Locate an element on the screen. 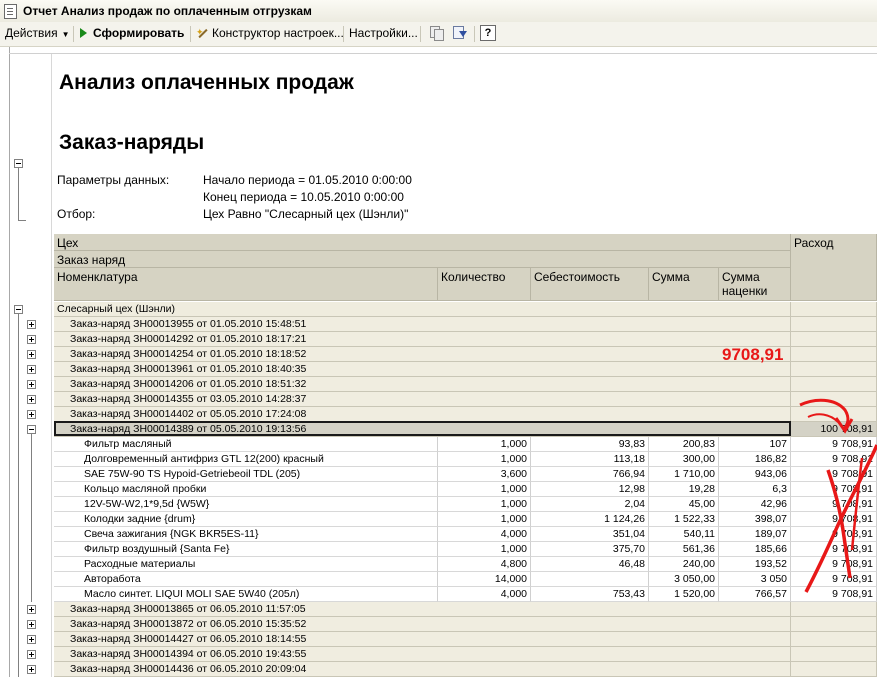 The width and height of the screenshot is (877, 677). item-name: Фильтр масляный is located at coordinates (246, 444).